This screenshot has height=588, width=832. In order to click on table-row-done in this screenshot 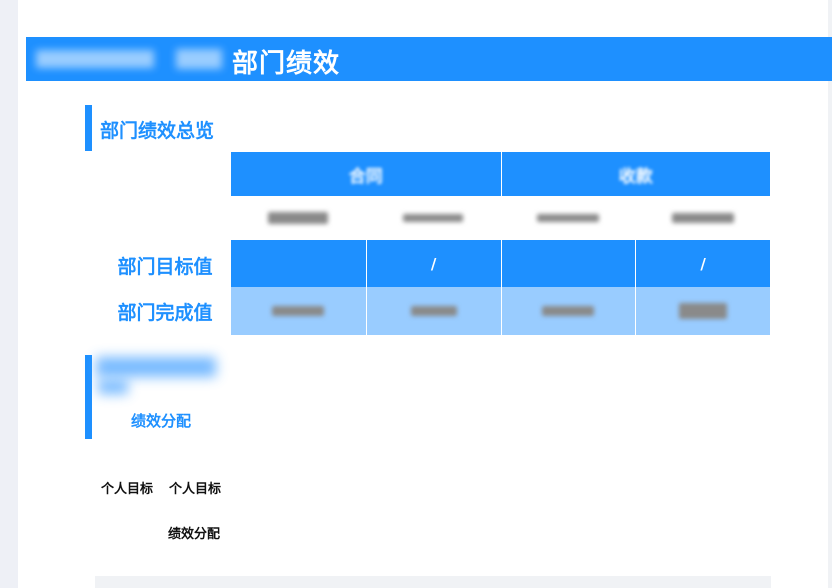, I will do `click(500, 311)`.